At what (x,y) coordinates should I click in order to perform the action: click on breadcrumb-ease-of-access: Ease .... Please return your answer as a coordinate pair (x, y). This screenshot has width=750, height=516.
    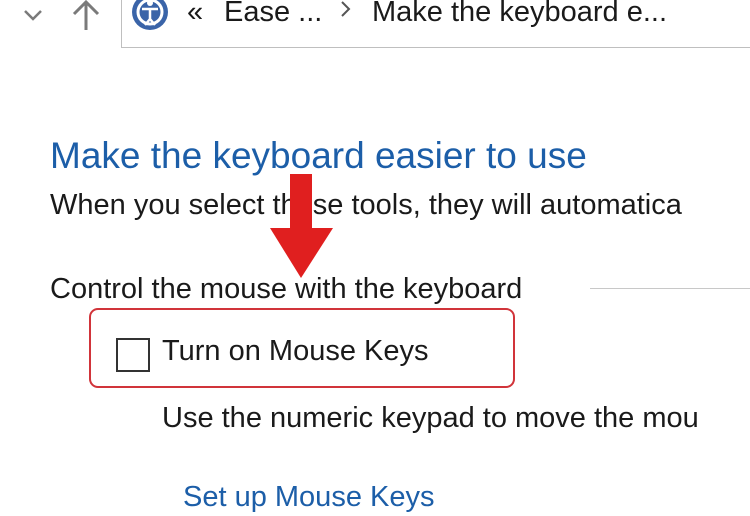
    Looking at the image, I should click on (273, 16).